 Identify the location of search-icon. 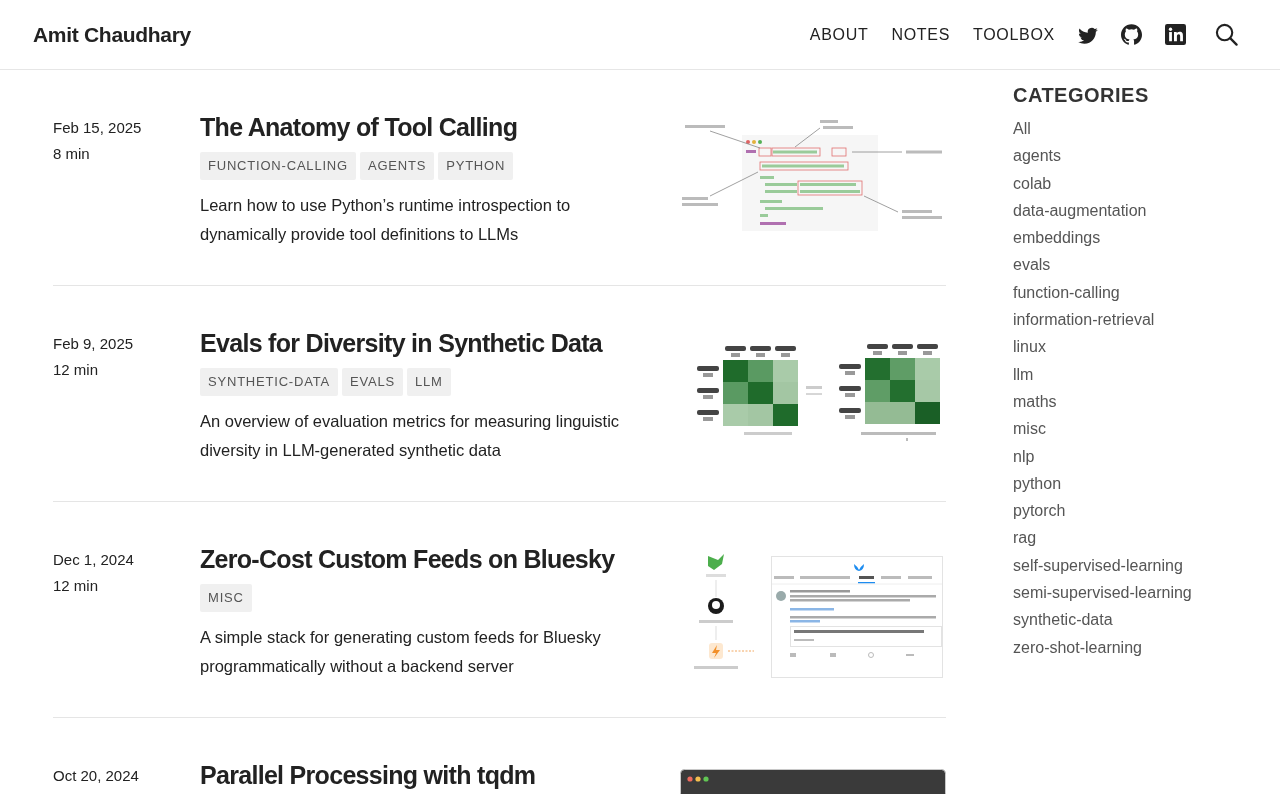
(1226, 34).